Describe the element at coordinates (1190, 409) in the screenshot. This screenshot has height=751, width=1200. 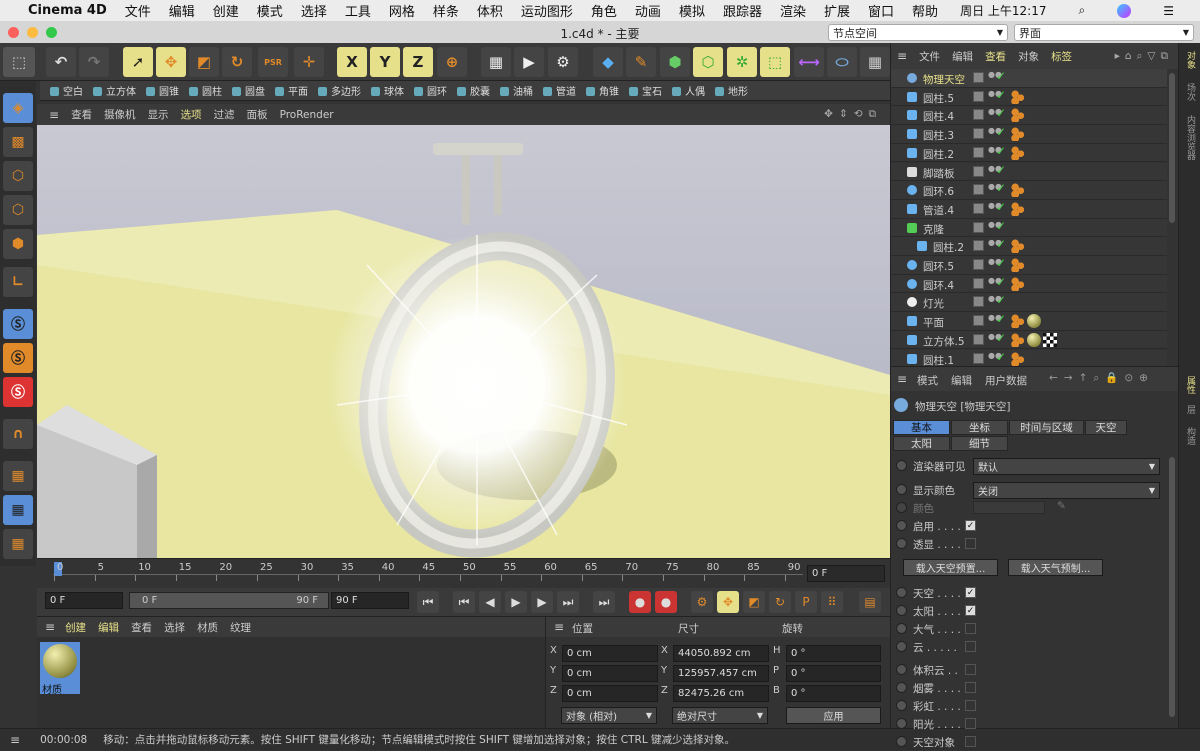
I see `side-tab-layers: 层` at that location.